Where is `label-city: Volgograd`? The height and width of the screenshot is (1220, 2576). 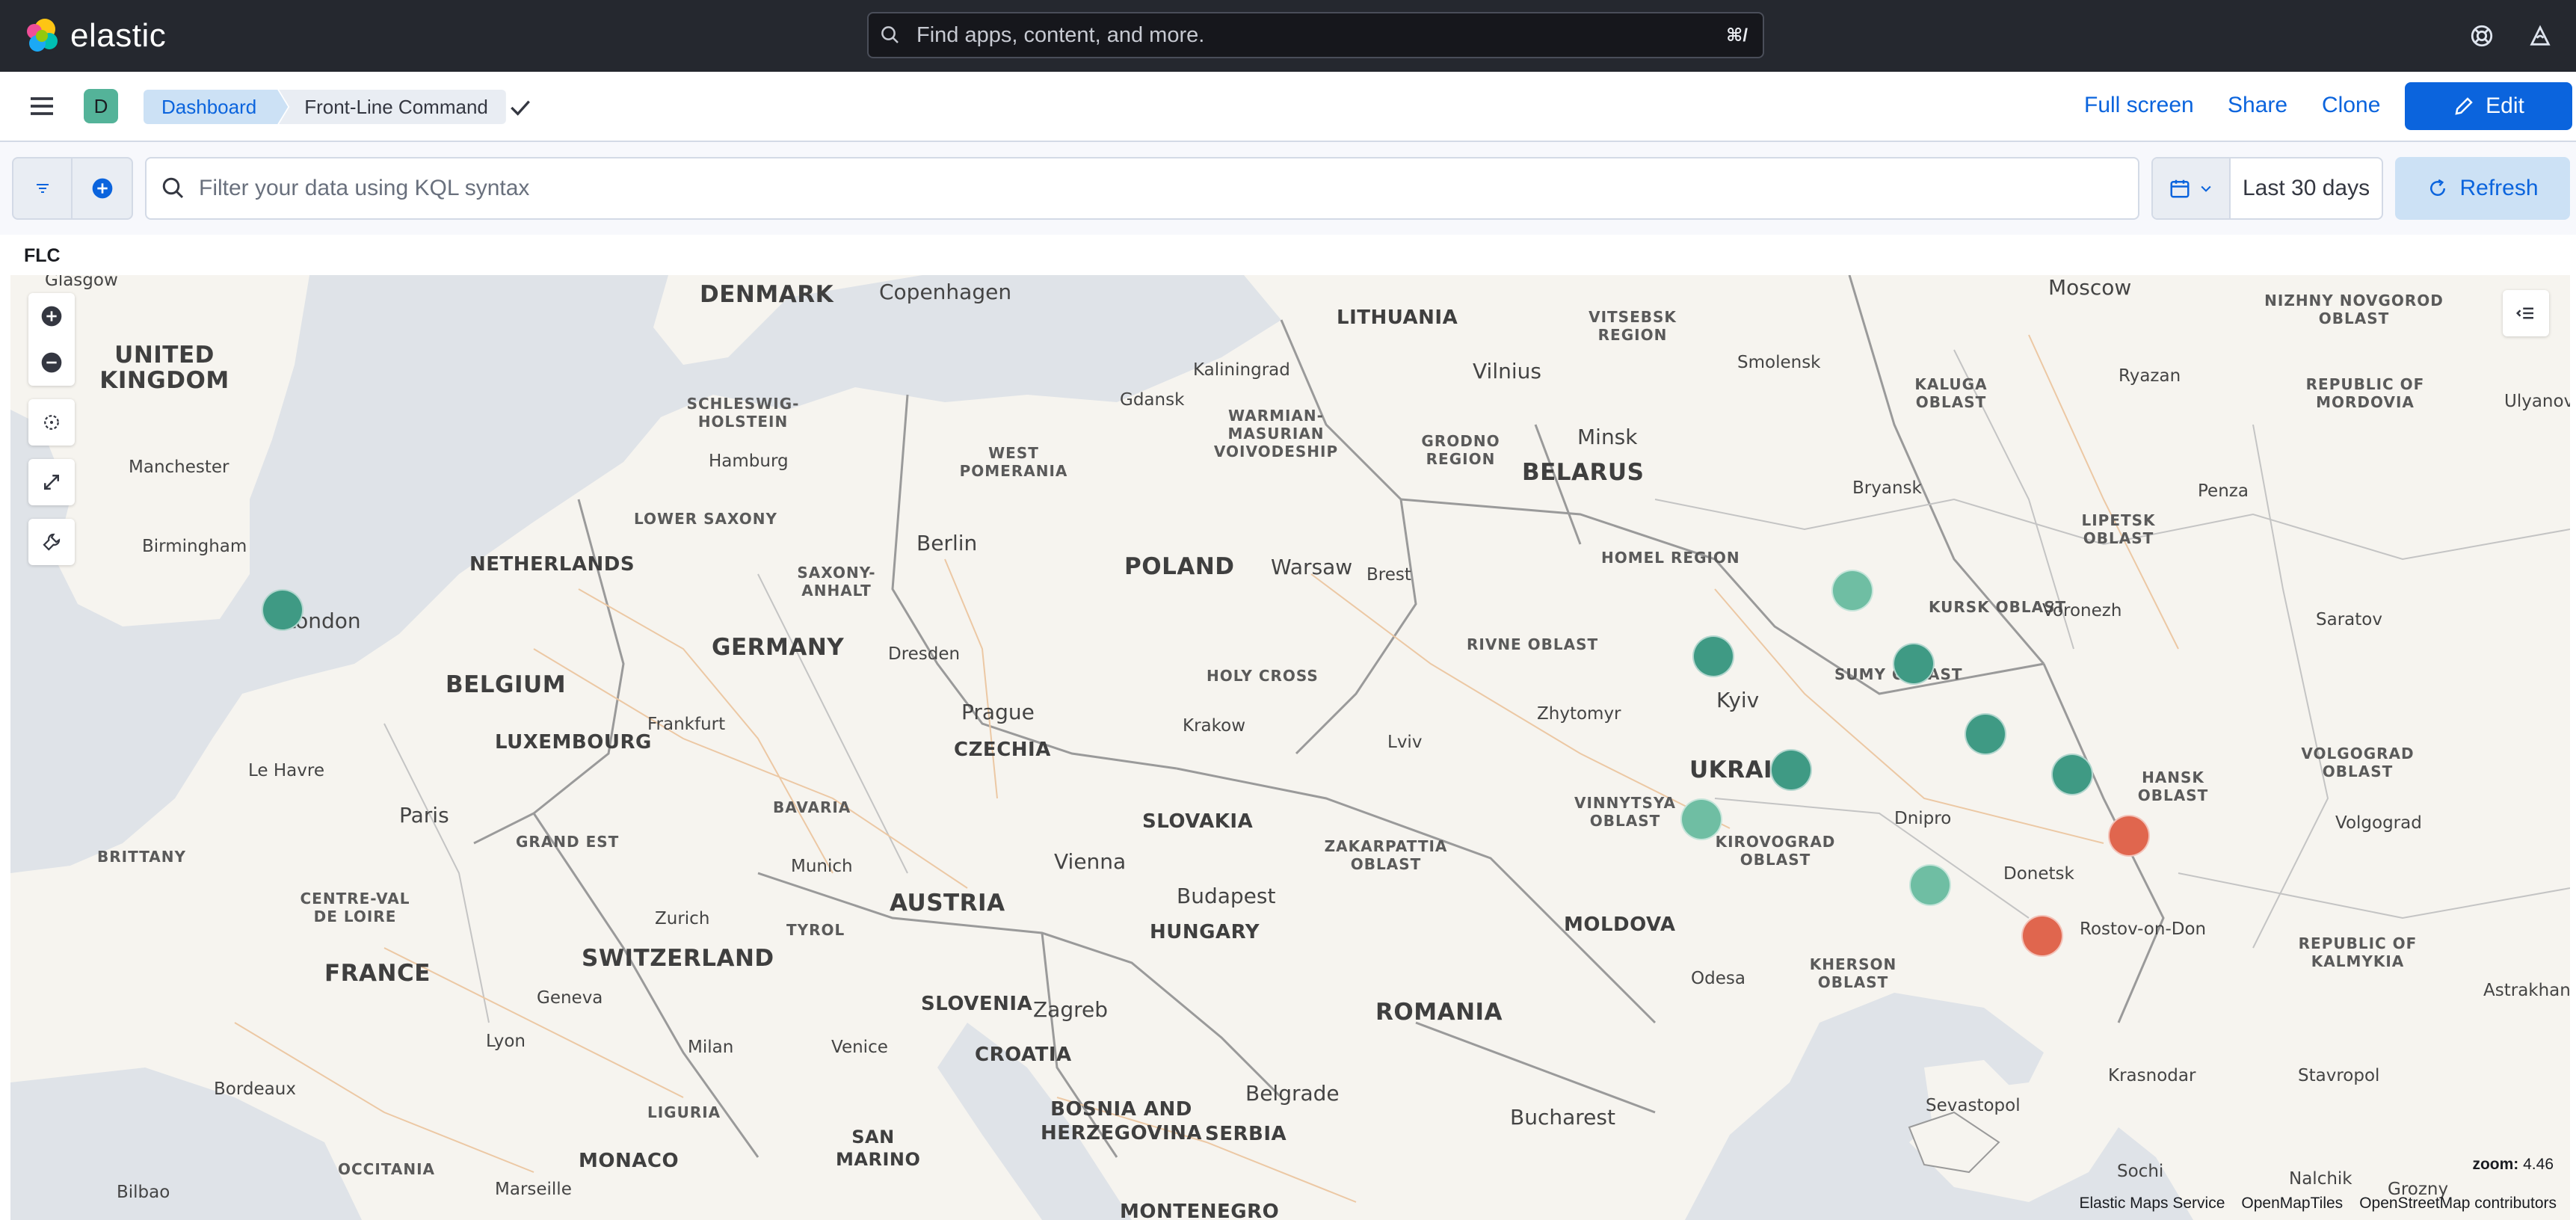 label-city: Volgograd is located at coordinates (2378, 823).